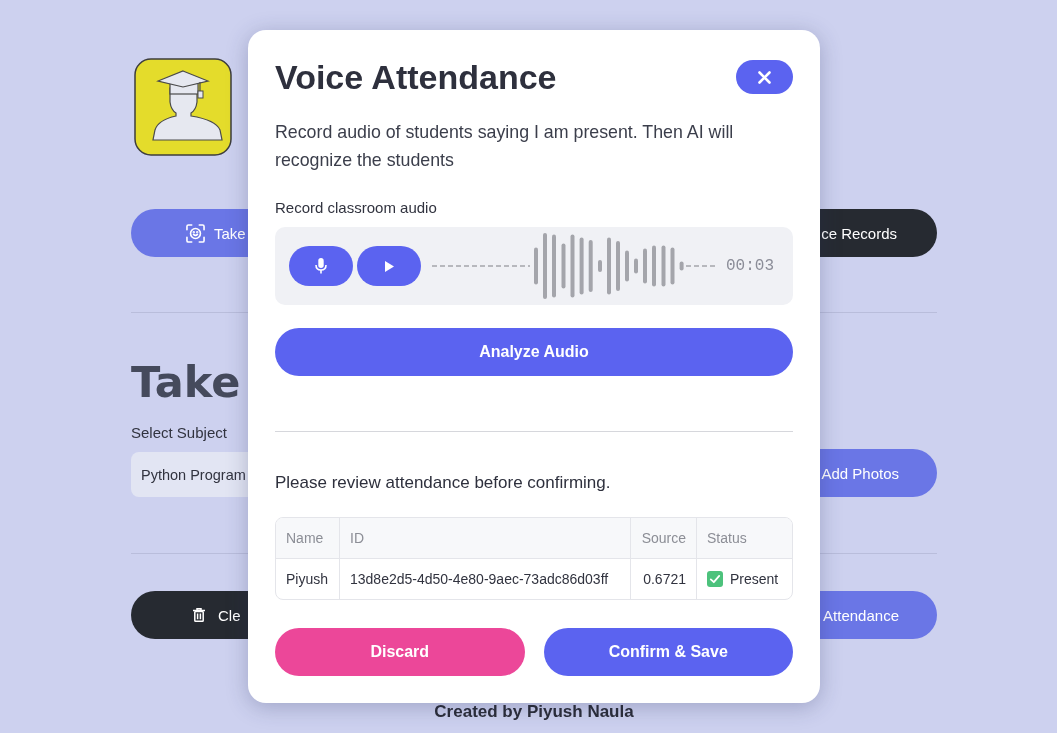 The image size is (1057, 733). I want to click on add-photos-button: Add Photos, so click(878, 473).